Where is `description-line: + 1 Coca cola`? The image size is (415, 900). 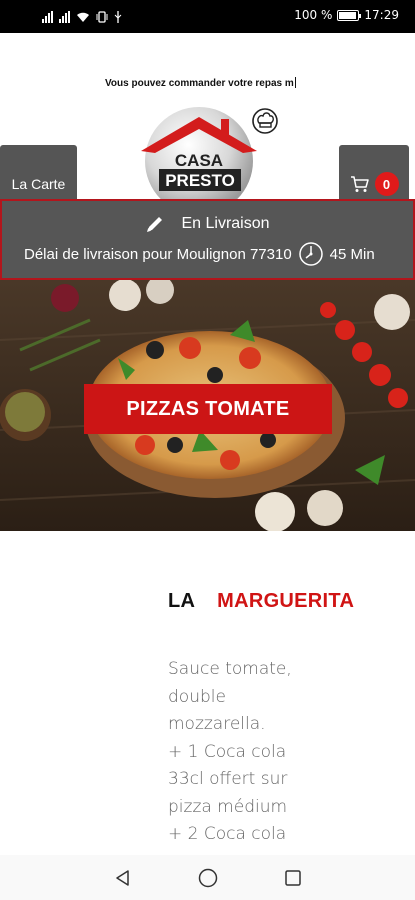
description-line: + 1 Coca cola is located at coordinates (227, 751).